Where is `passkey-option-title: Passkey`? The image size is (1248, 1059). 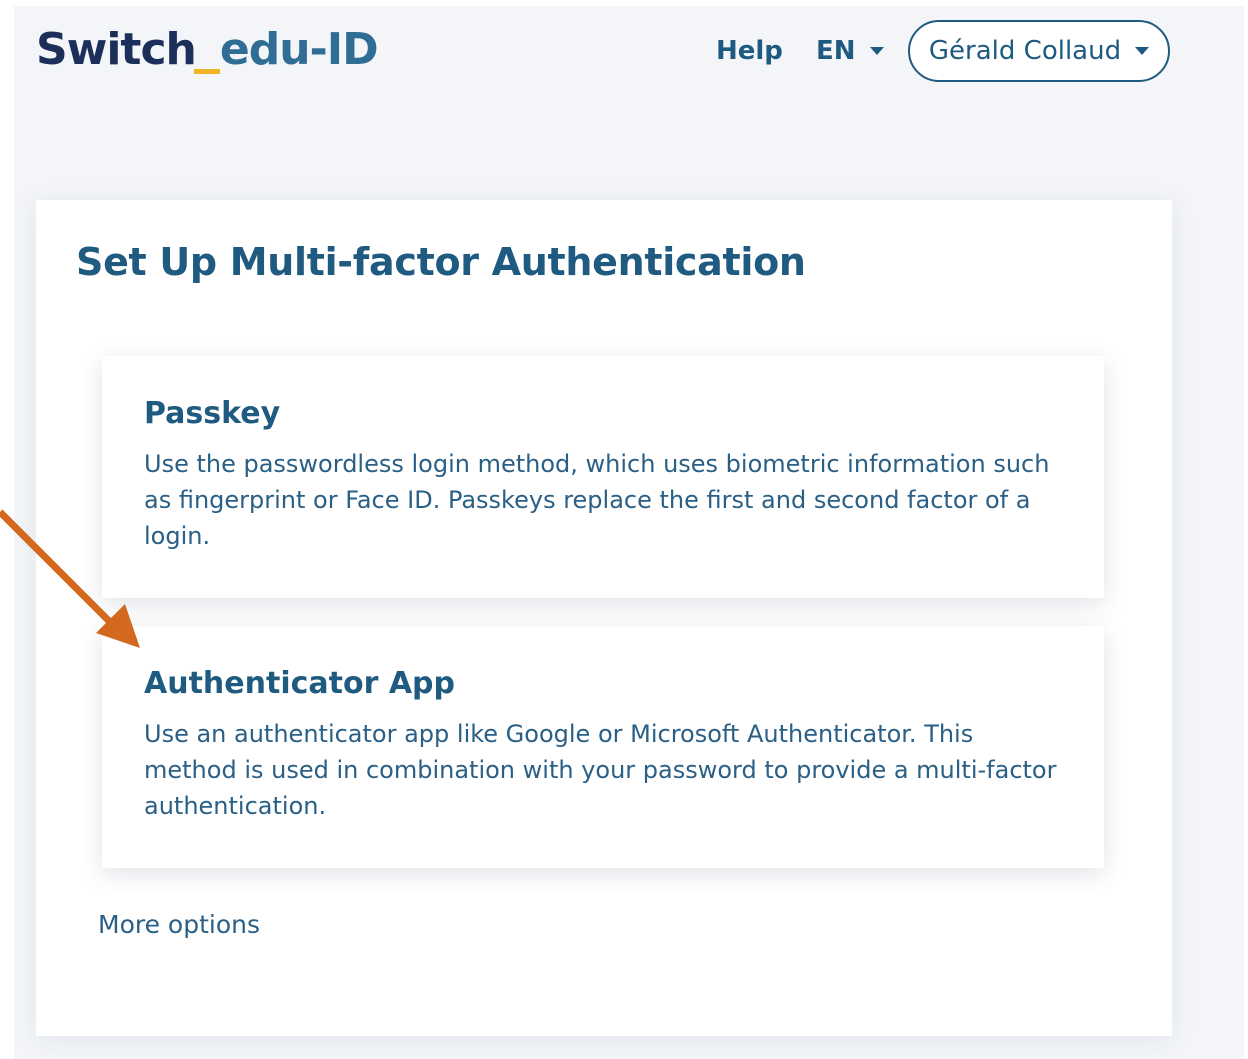
passkey-option-title: Passkey is located at coordinates (212, 413).